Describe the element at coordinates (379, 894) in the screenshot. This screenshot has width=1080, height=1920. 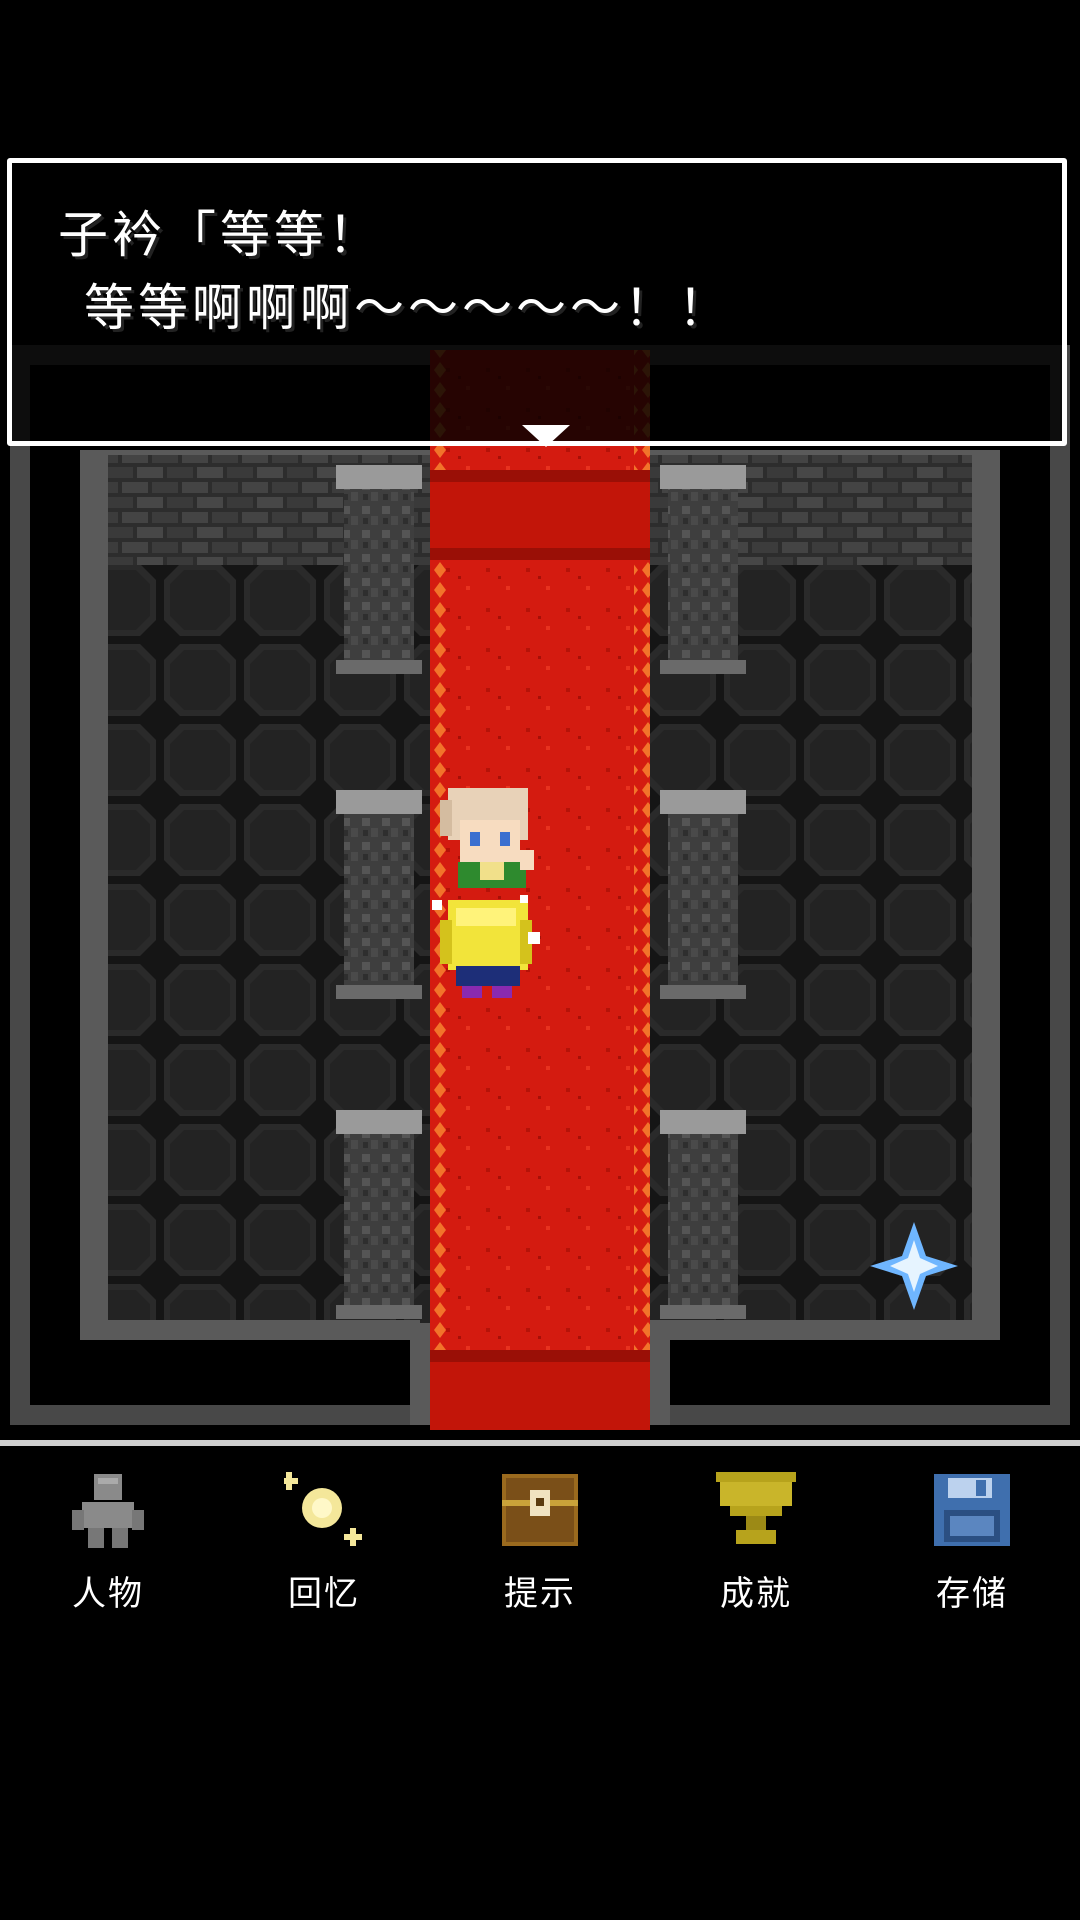
I see `pillar-left-middle` at that location.